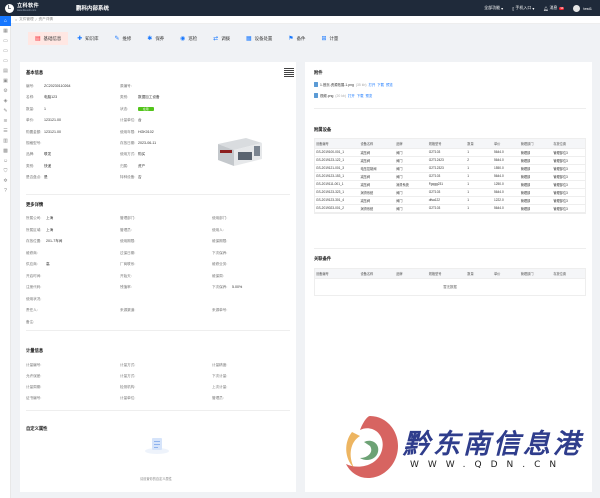 The height and width of the screenshot is (498, 600). I want to click on table-cell: 阀门, so click(411, 192).